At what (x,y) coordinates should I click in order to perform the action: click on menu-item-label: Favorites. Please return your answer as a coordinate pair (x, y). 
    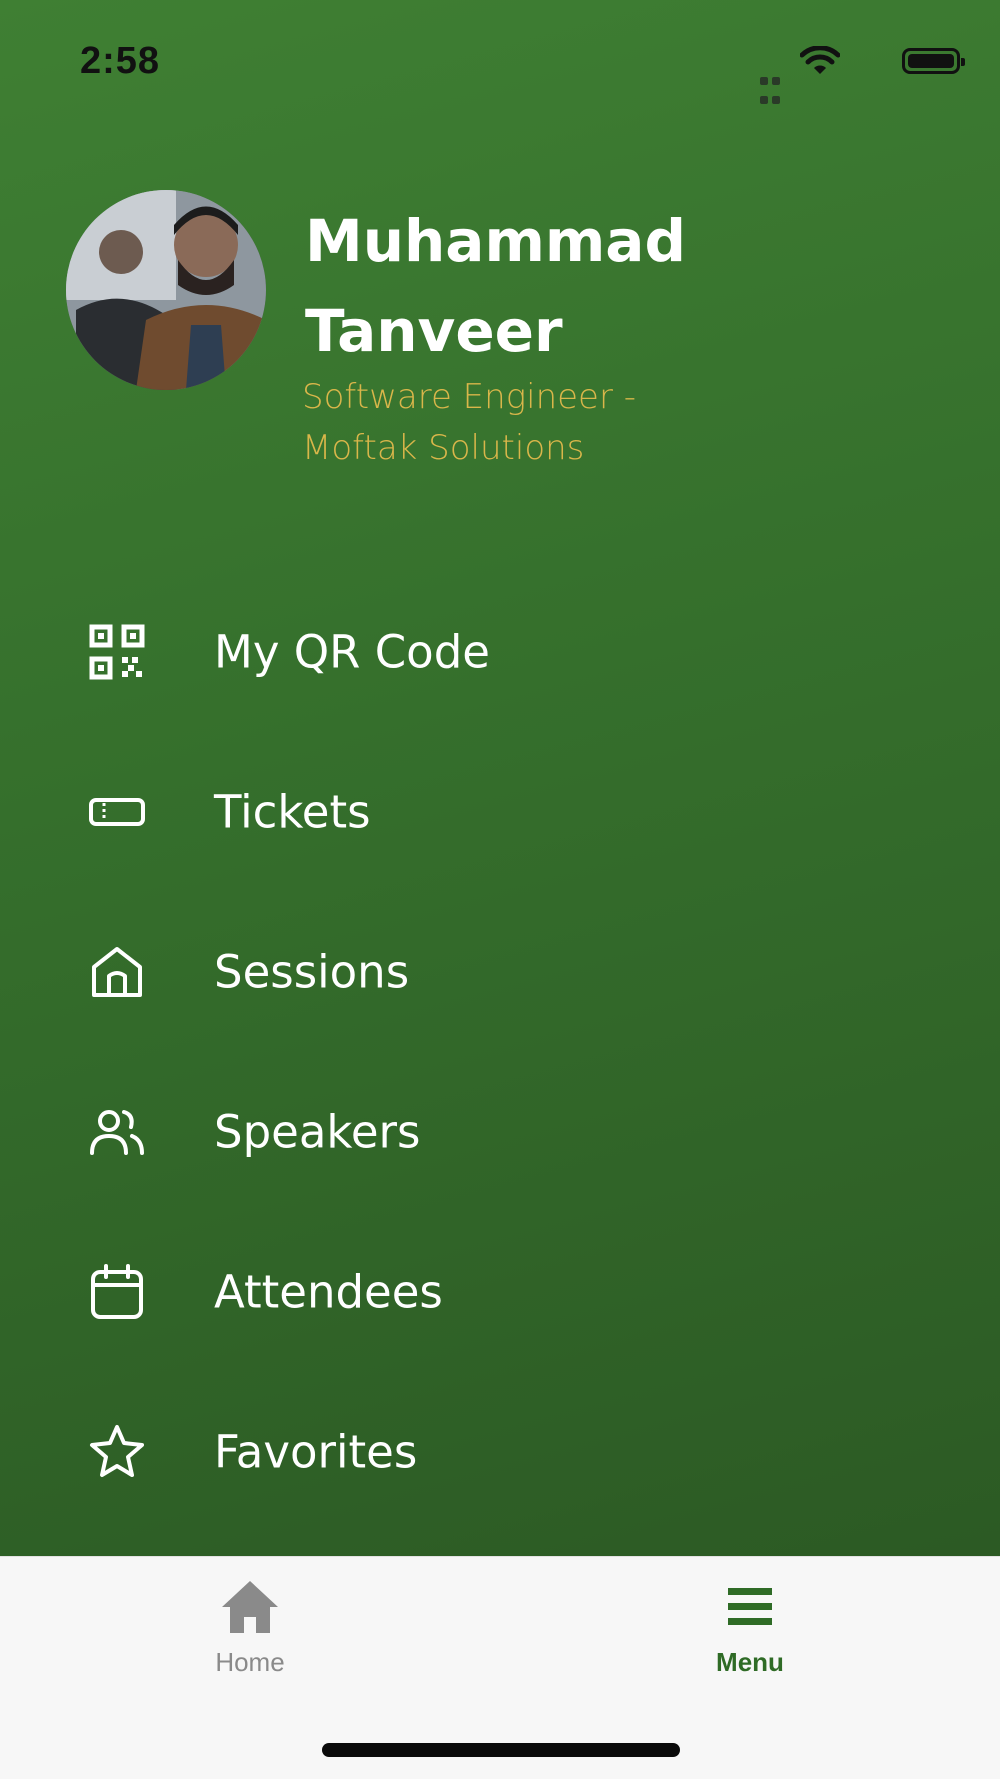
    Looking at the image, I should click on (316, 1452).